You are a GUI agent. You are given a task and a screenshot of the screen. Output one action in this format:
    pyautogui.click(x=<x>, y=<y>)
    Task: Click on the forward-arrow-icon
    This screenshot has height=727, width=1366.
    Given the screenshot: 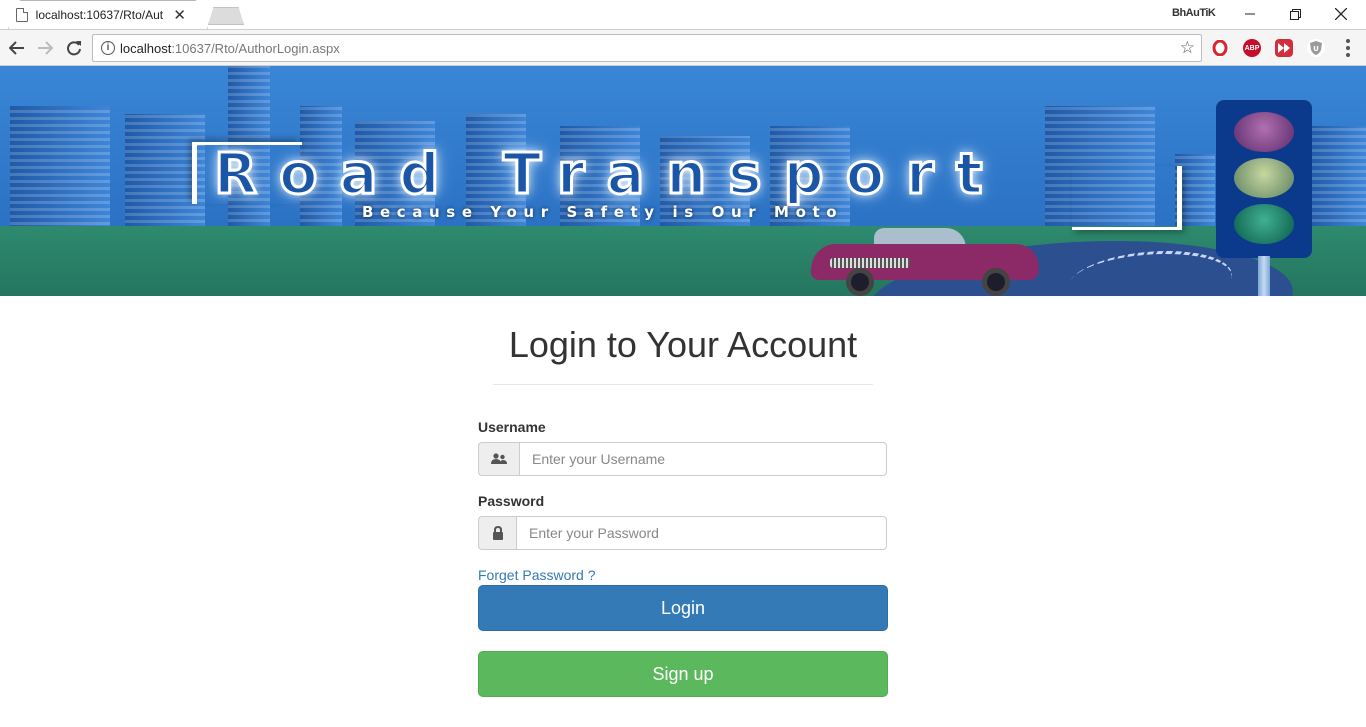 What is the action you would take?
    pyautogui.click(x=45, y=48)
    